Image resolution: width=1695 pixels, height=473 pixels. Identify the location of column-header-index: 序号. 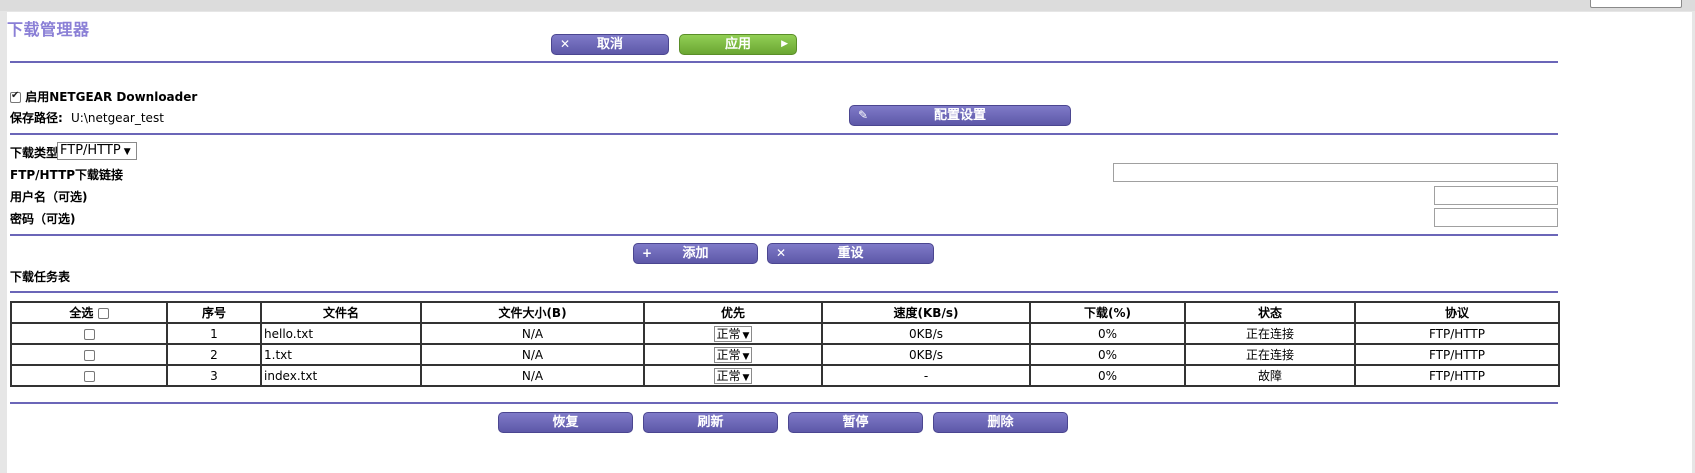
(214, 312).